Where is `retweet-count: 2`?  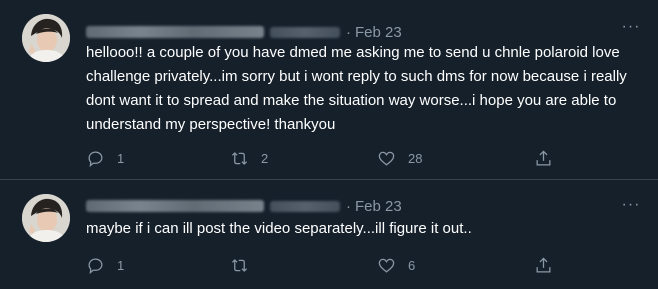 retweet-count: 2 is located at coordinates (265, 158).